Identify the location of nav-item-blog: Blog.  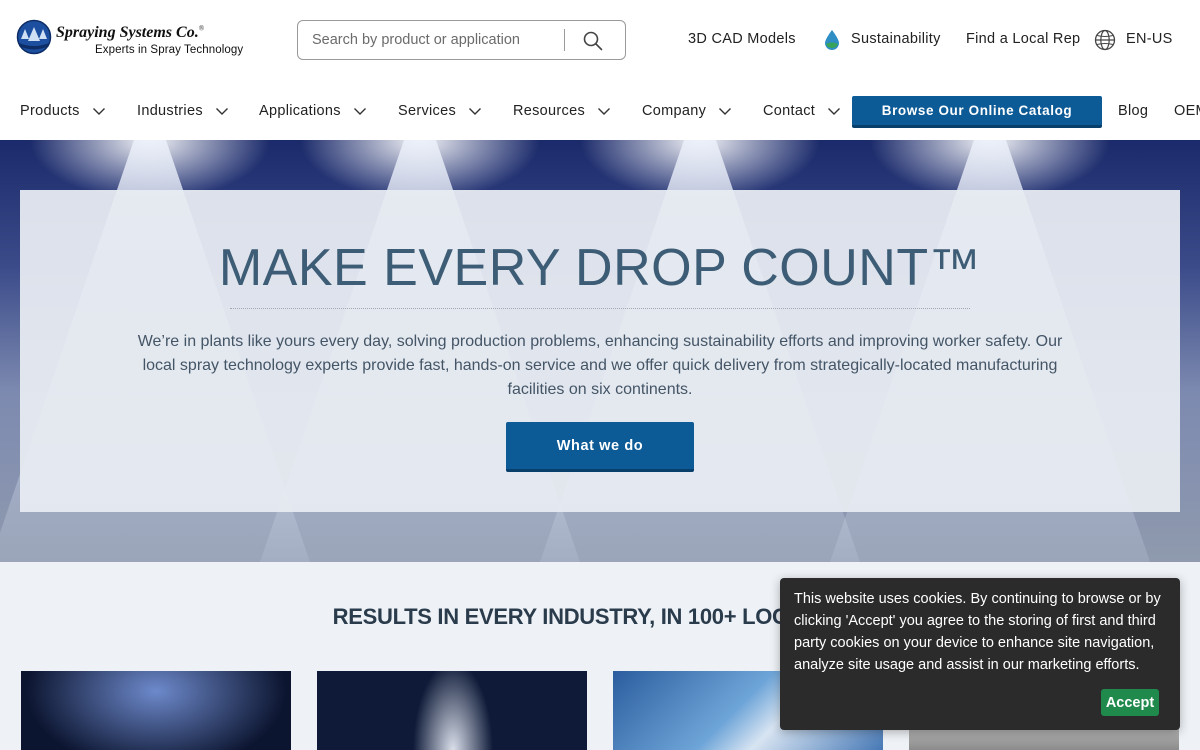
(1133, 111).